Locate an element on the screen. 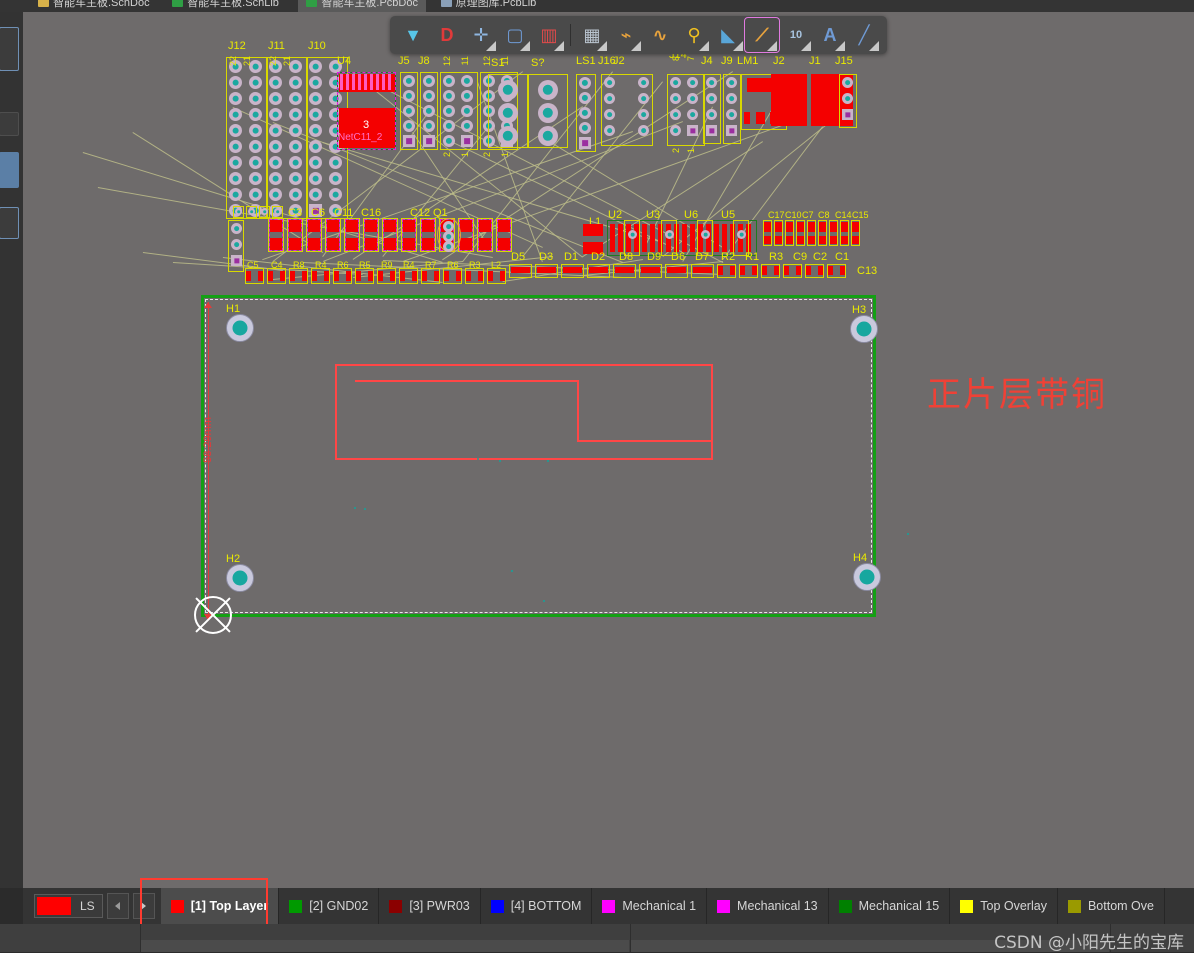  document-tab-2: 智能车主板.PcbDoc is located at coordinates (362, 6).